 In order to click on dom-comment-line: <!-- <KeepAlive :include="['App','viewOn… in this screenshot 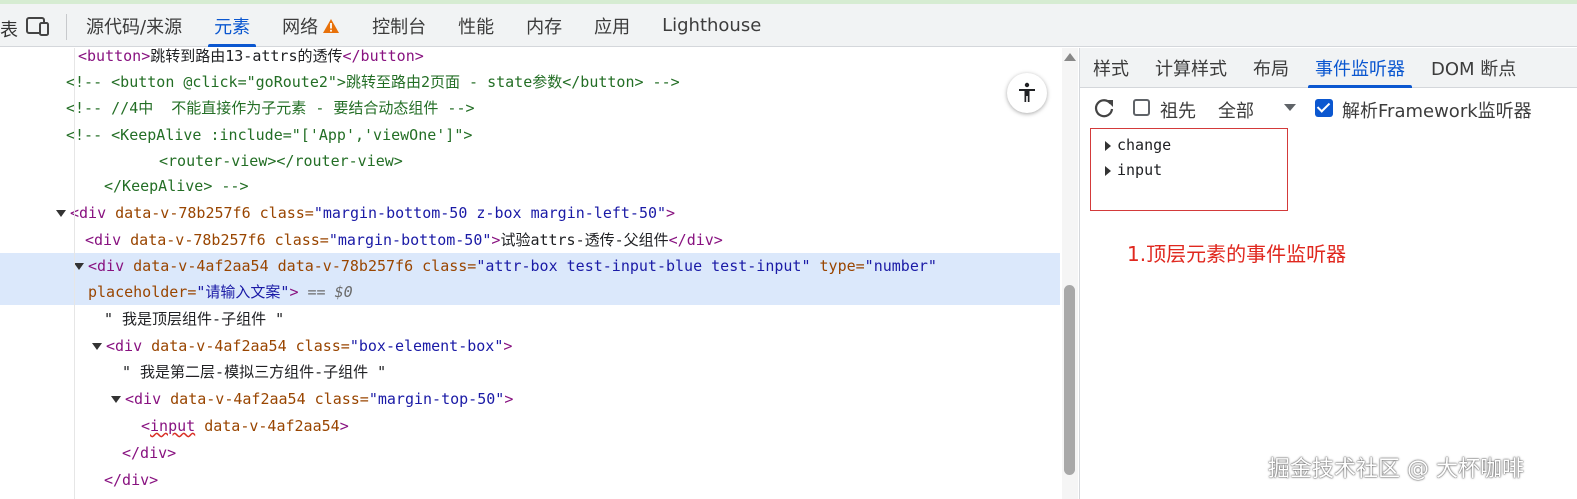, I will do `click(236, 135)`.